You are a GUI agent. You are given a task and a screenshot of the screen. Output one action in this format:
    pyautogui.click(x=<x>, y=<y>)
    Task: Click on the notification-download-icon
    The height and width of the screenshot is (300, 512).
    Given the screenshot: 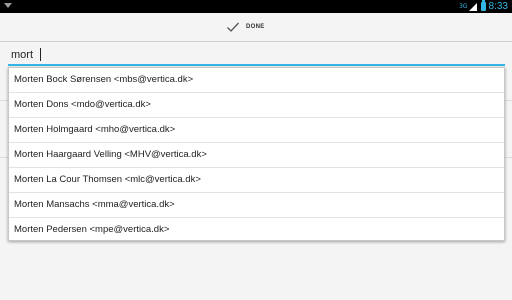 What is the action you would take?
    pyautogui.click(x=8, y=5)
    